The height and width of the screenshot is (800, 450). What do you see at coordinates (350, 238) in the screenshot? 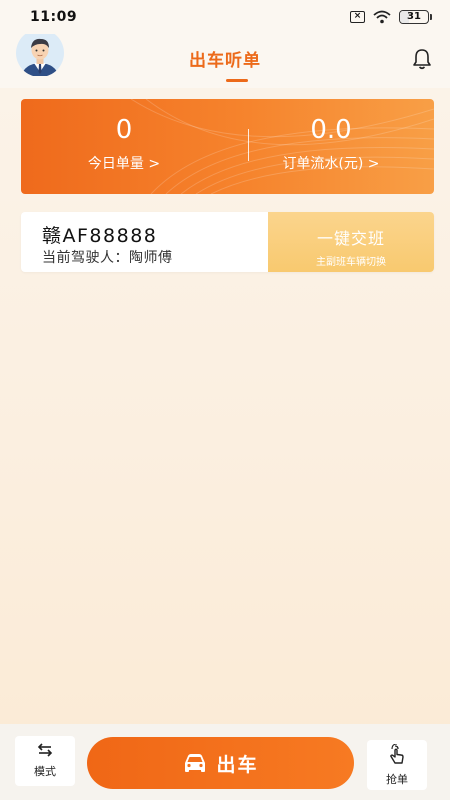
I see `shift-button-label: 一键交班` at bounding box center [350, 238].